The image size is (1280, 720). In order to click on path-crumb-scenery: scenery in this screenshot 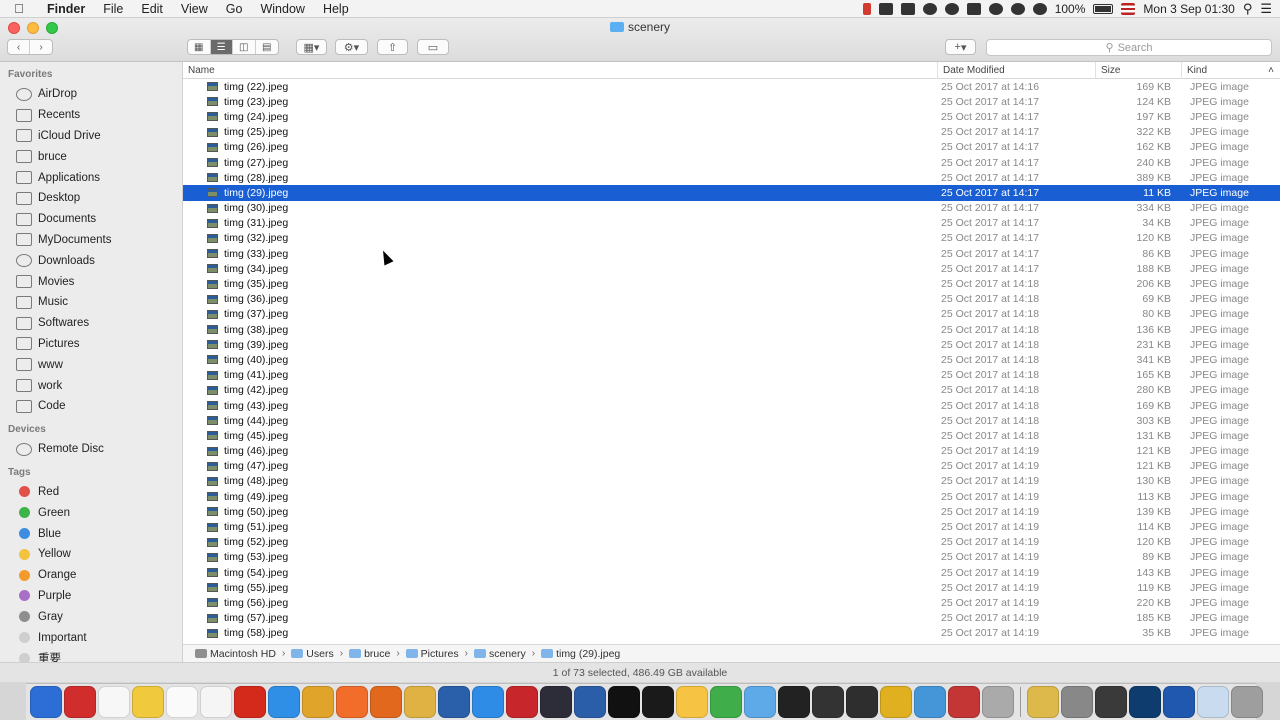, I will do `click(499, 654)`.